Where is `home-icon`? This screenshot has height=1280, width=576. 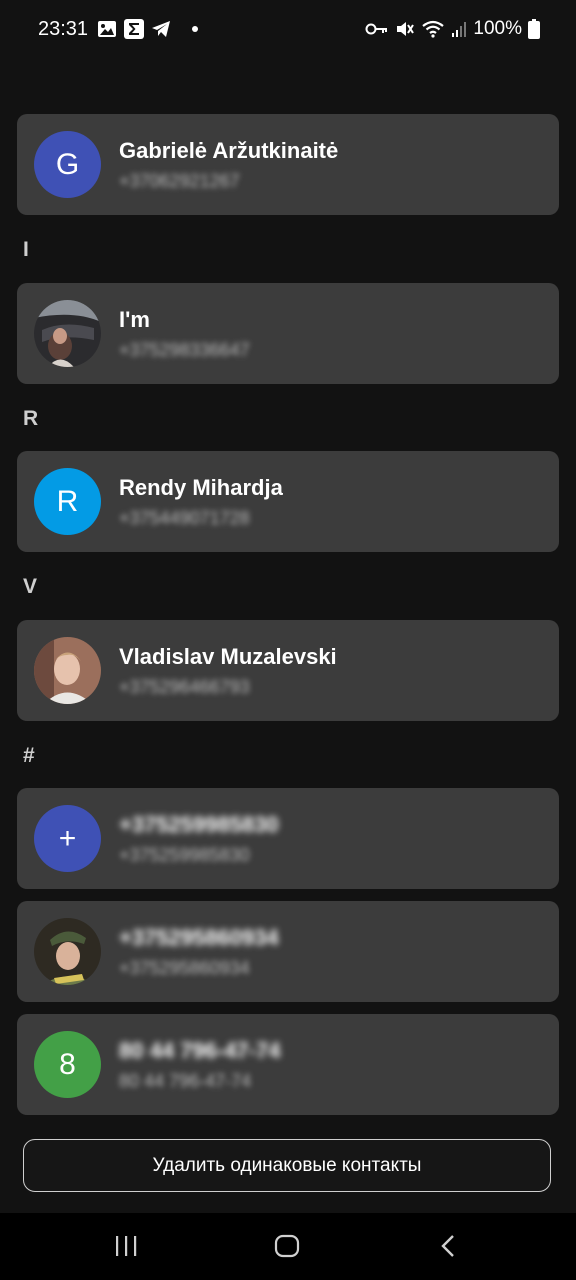 home-icon is located at coordinates (287, 1246).